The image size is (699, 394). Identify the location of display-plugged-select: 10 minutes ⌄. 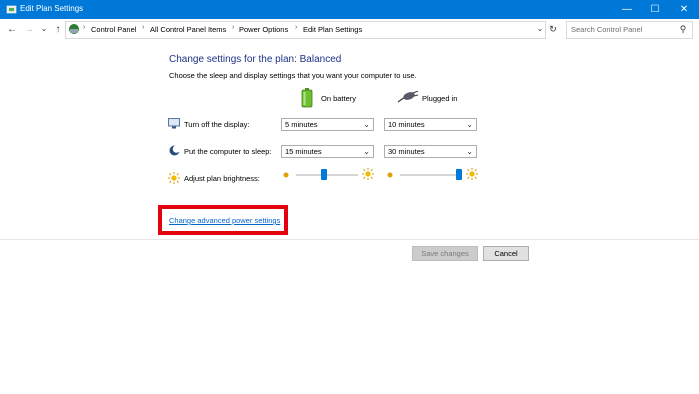
(430, 124).